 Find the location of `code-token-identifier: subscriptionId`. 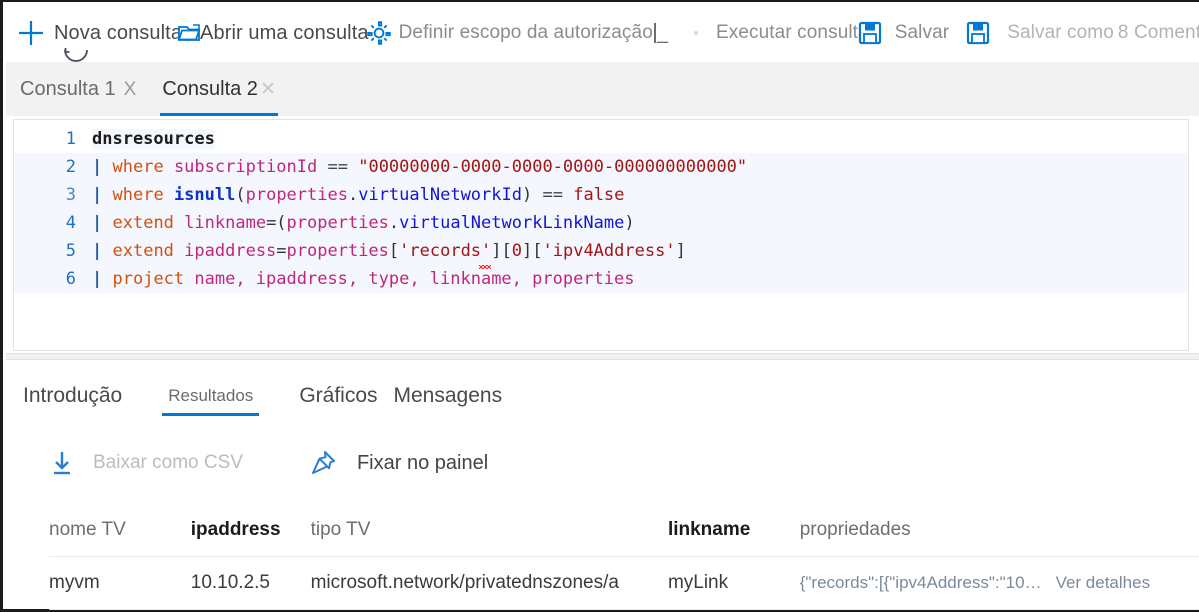

code-token-identifier: subscriptionId is located at coordinates (245, 167).